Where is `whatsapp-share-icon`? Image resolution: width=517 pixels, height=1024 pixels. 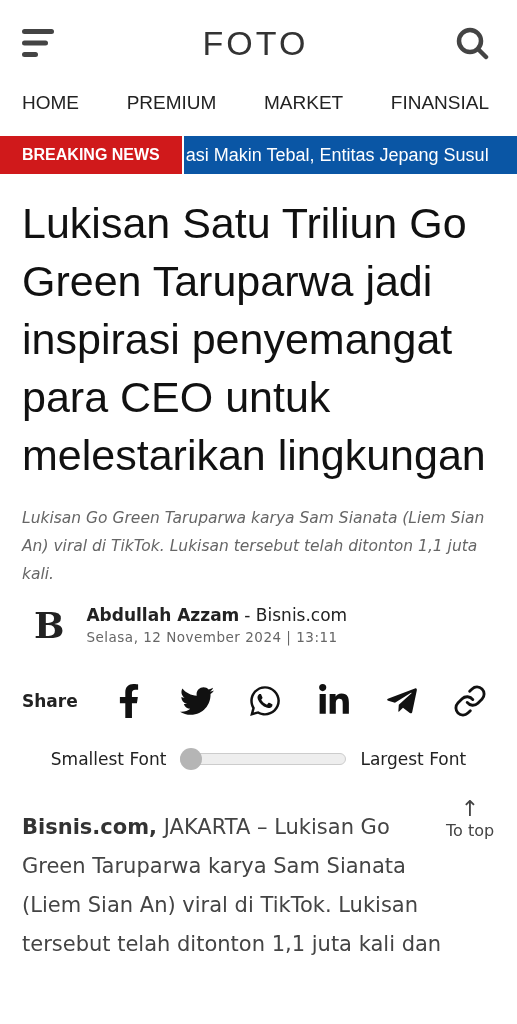 whatsapp-share-icon is located at coordinates (265, 701).